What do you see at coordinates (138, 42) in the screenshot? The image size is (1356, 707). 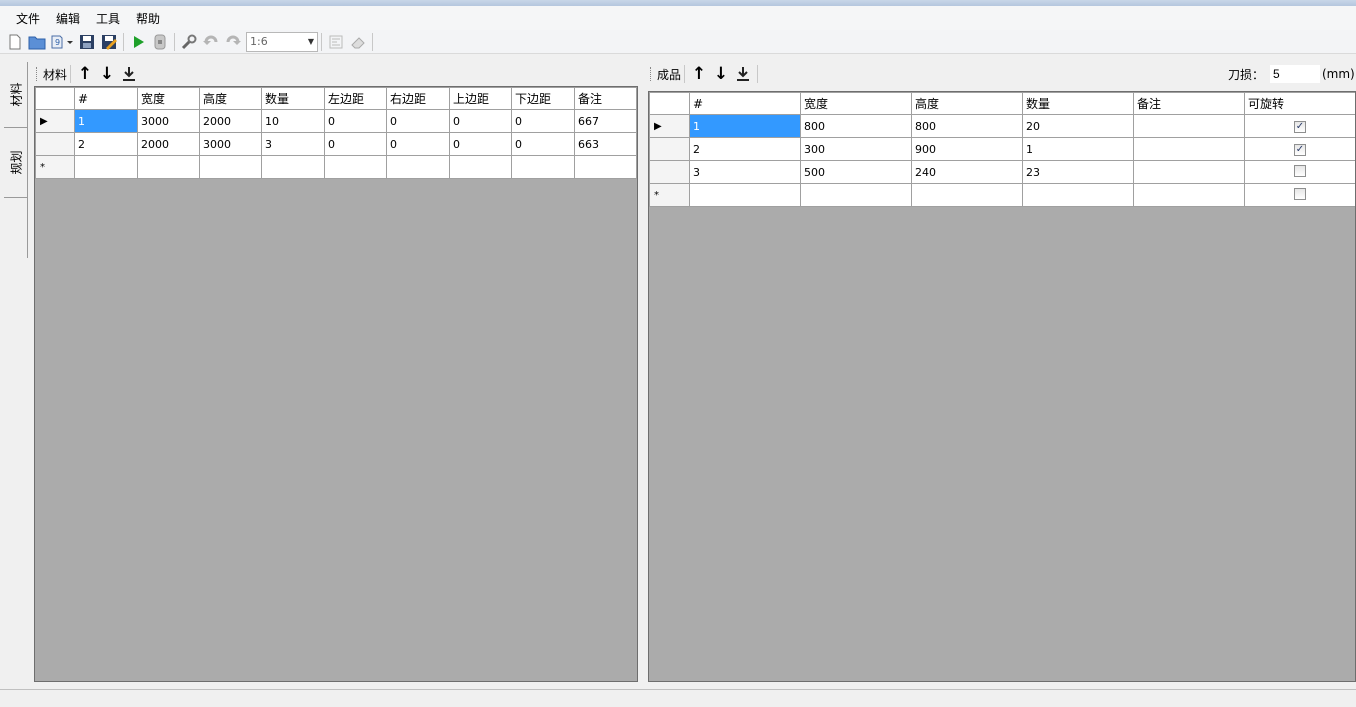 I see `run-icon` at bounding box center [138, 42].